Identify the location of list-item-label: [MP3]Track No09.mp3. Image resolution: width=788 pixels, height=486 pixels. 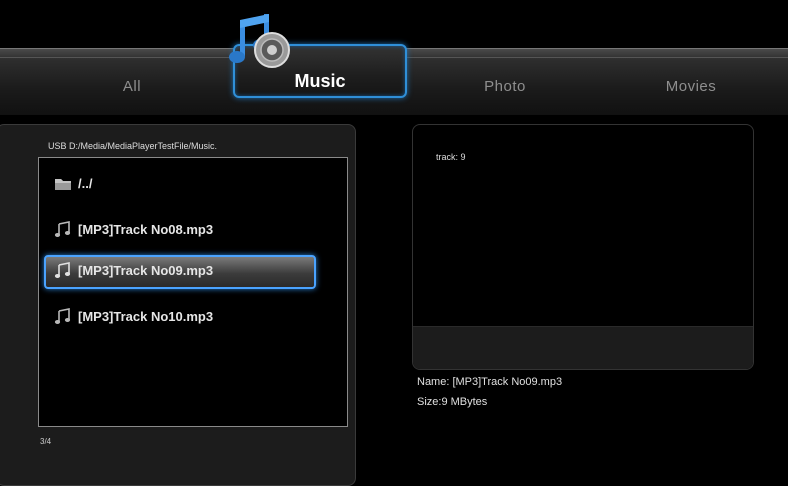
(146, 270).